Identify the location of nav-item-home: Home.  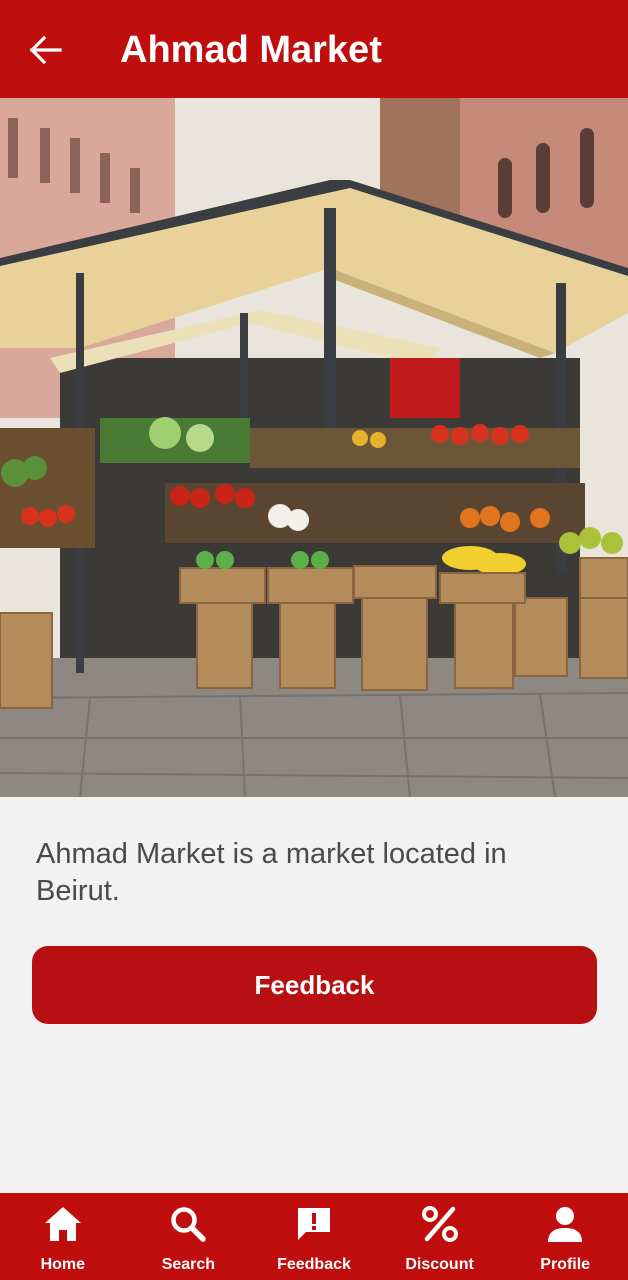
(63, 1236).